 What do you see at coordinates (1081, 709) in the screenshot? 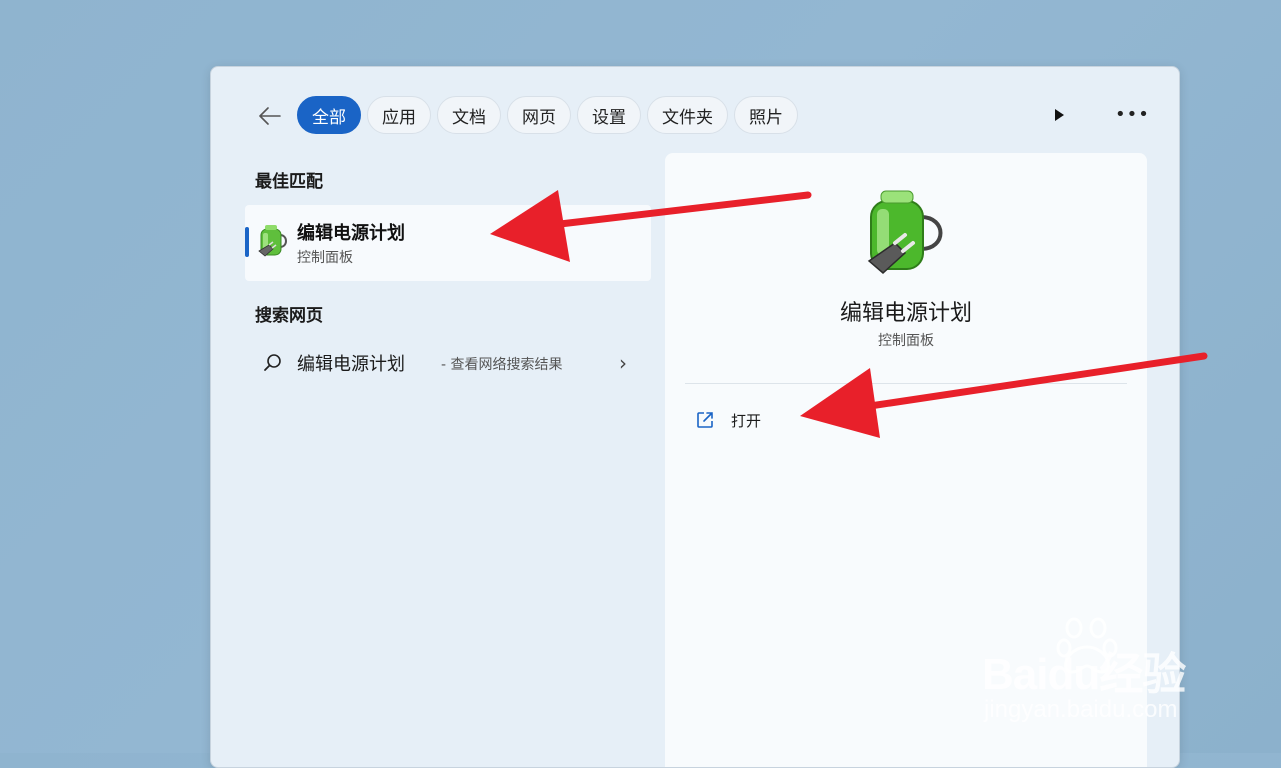
I see `watermark-url: jingyan.baidu.com` at bounding box center [1081, 709].